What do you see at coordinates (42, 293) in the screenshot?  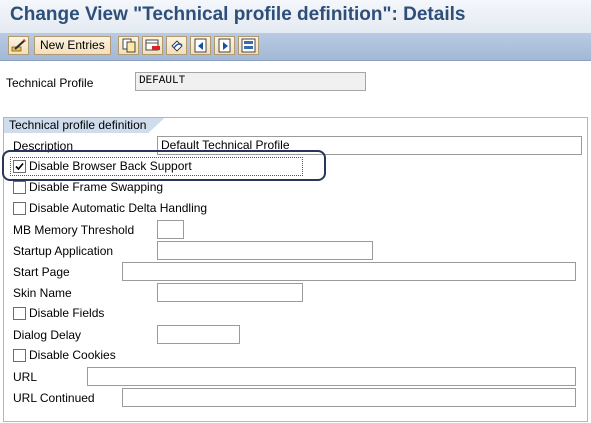 I see `skin-name-label: Skin Name` at bounding box center [42, 293].